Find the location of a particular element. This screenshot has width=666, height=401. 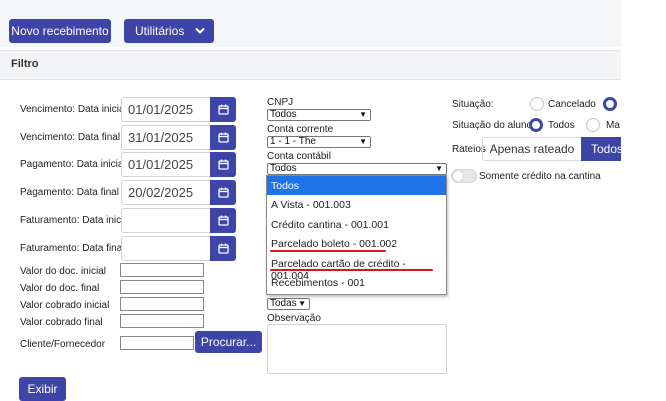

due-date-end-input: 31/01/2025 is located at coordinates (165, 137).